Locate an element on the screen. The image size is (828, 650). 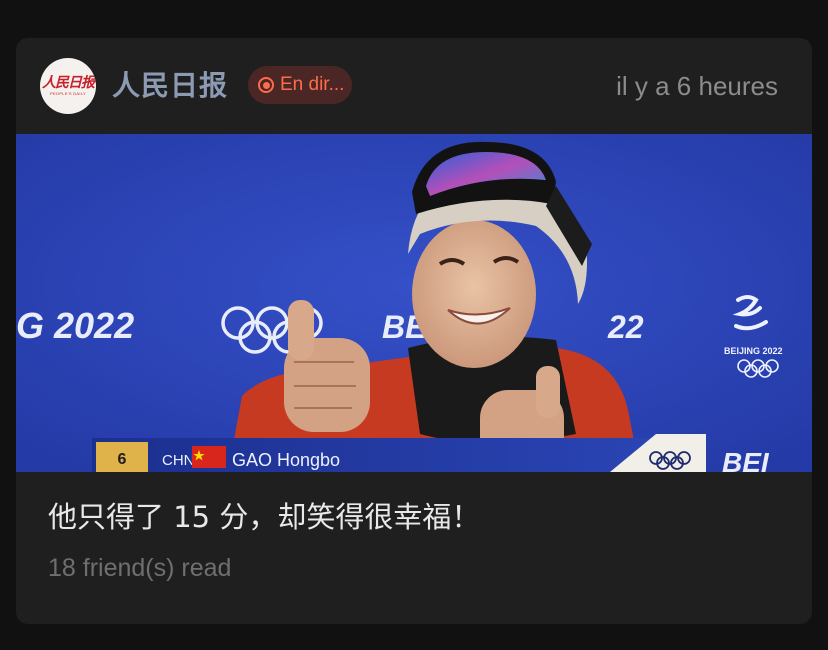
source-logo-text: 人民日报 is located at coordinates (68, 82).